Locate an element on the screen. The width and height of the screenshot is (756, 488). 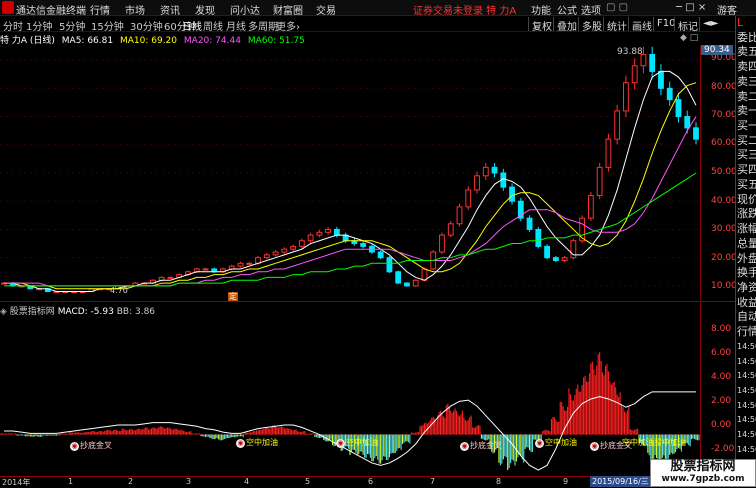
signal-label: 空中加油 is located at coordinates (638, 442).